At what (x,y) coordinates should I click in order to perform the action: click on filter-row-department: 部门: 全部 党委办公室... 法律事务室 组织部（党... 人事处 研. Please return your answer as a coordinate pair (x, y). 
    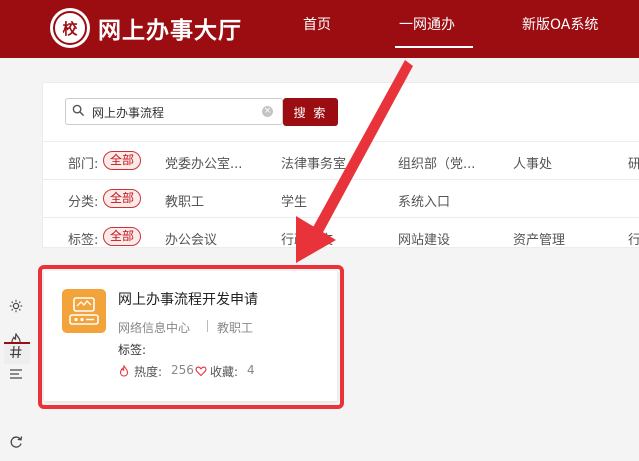
    Looking at the image, I should click on (341, 160).